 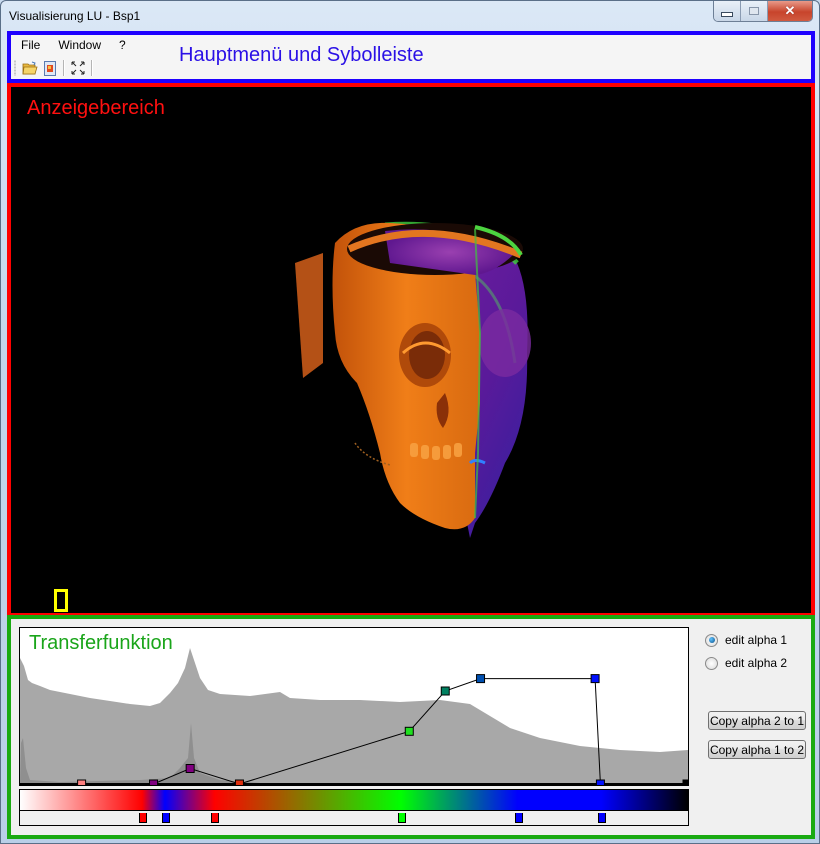 I want to click on copy-alpha-1-to-2-button: Copy alpha 1 to 2, so click(x=757, y=749).